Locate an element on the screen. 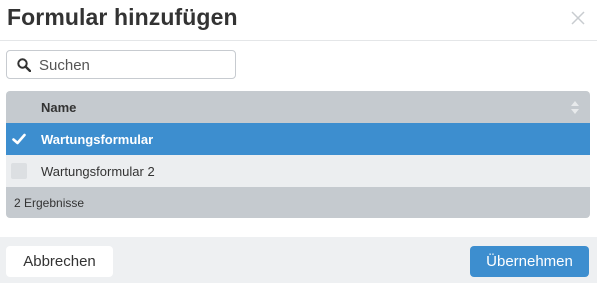 Image resolution: width=597 pixels, height=283 pixels. row-checkbox is located at coordinates (19, 171).